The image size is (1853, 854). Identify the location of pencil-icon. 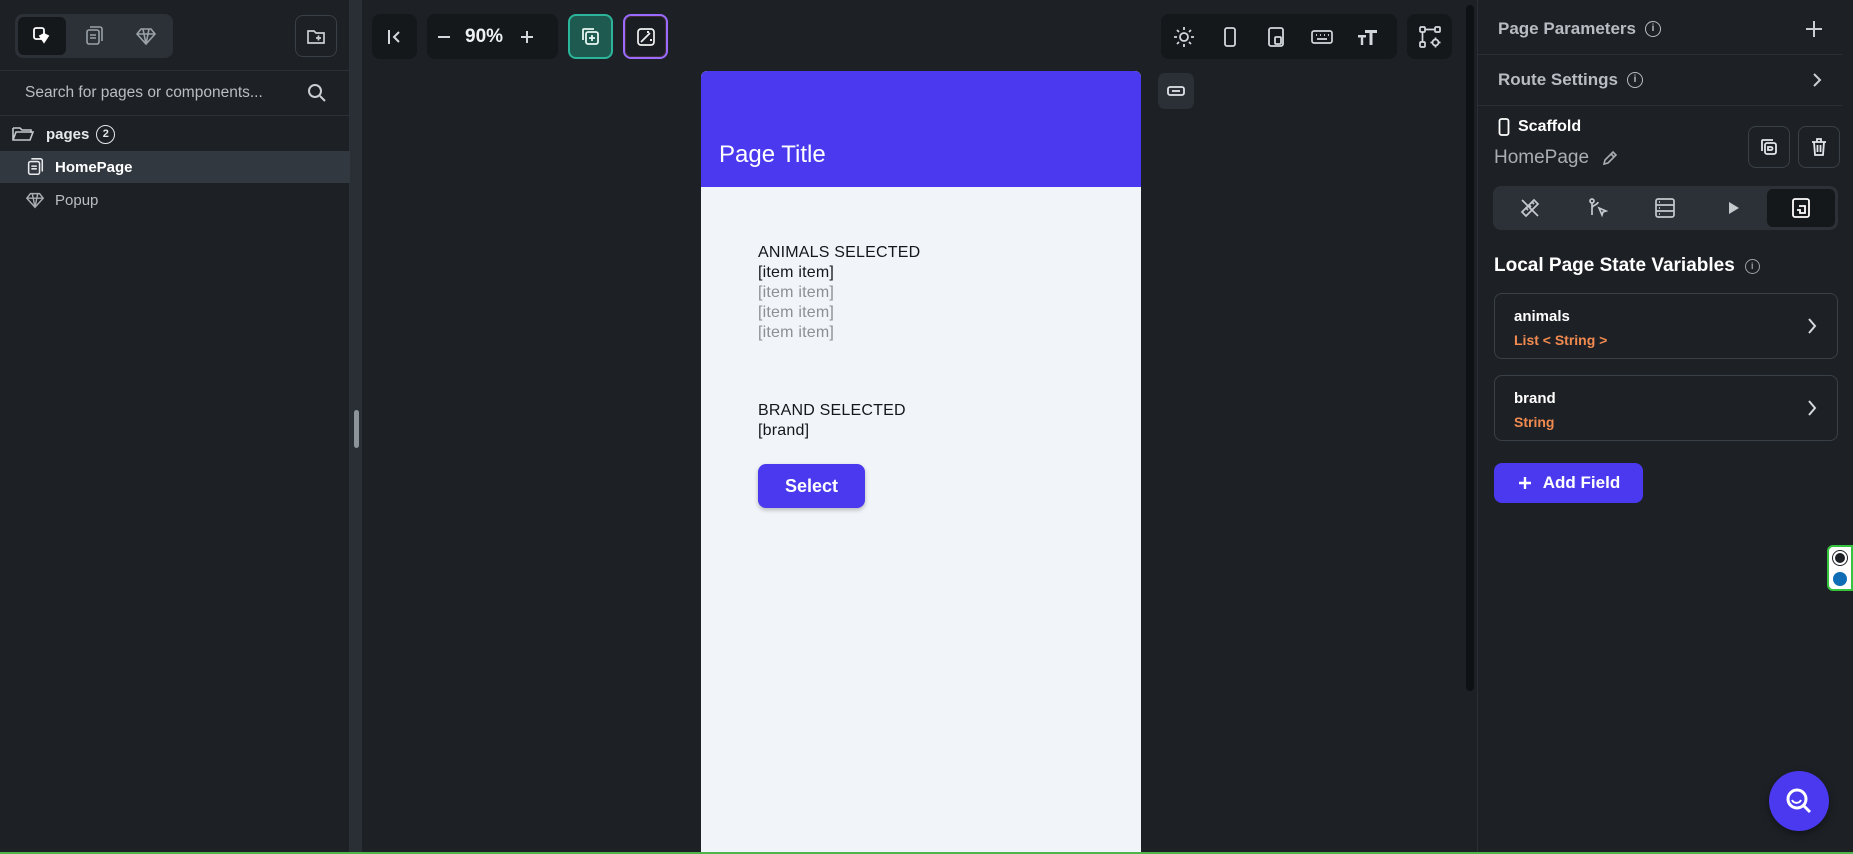
(1610, 158).